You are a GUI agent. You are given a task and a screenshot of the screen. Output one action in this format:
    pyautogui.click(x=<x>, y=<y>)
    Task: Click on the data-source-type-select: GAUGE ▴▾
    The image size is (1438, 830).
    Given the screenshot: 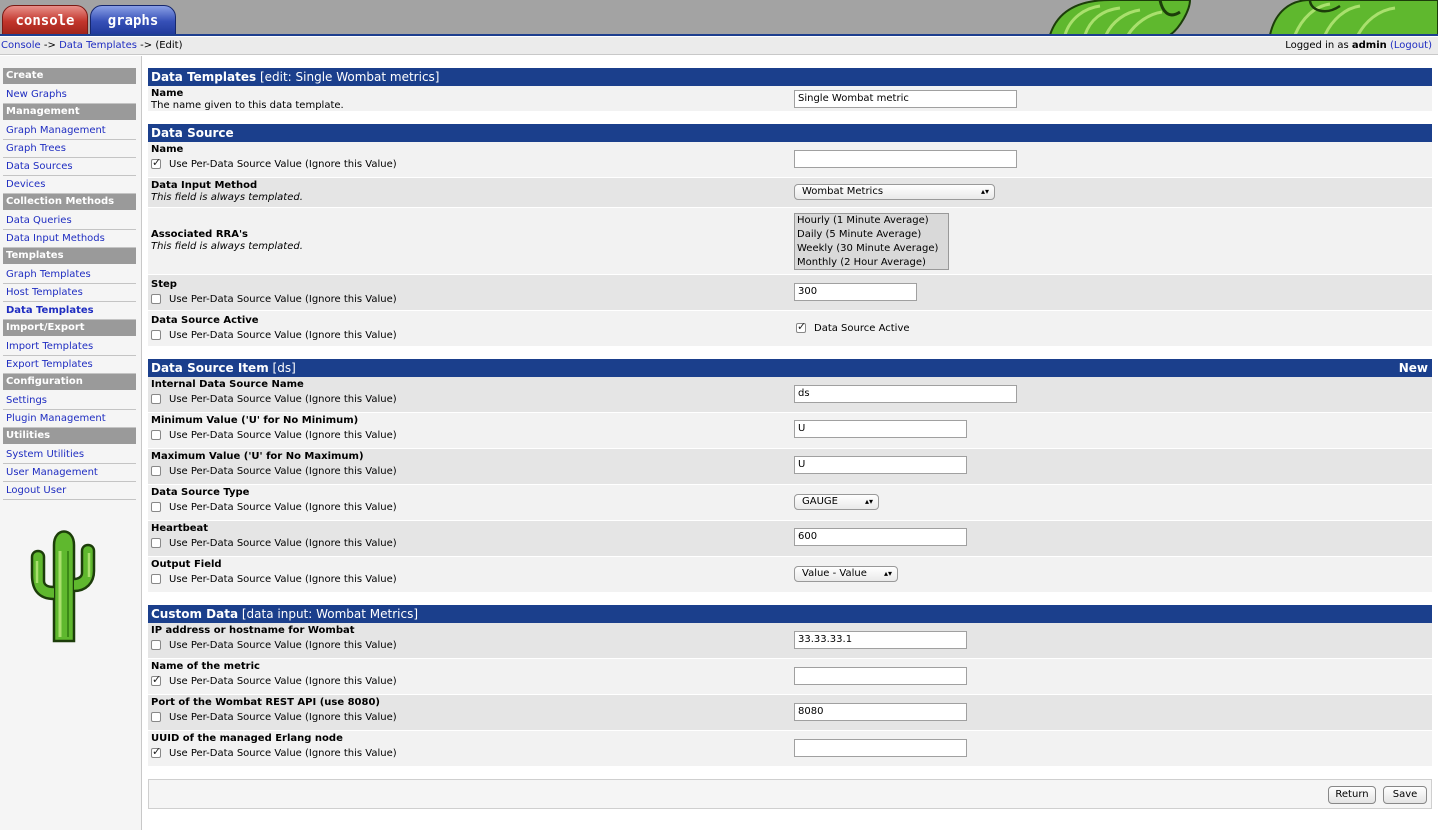 What is the action you would take?
    pyautogui.click(x=836, y=502)
    